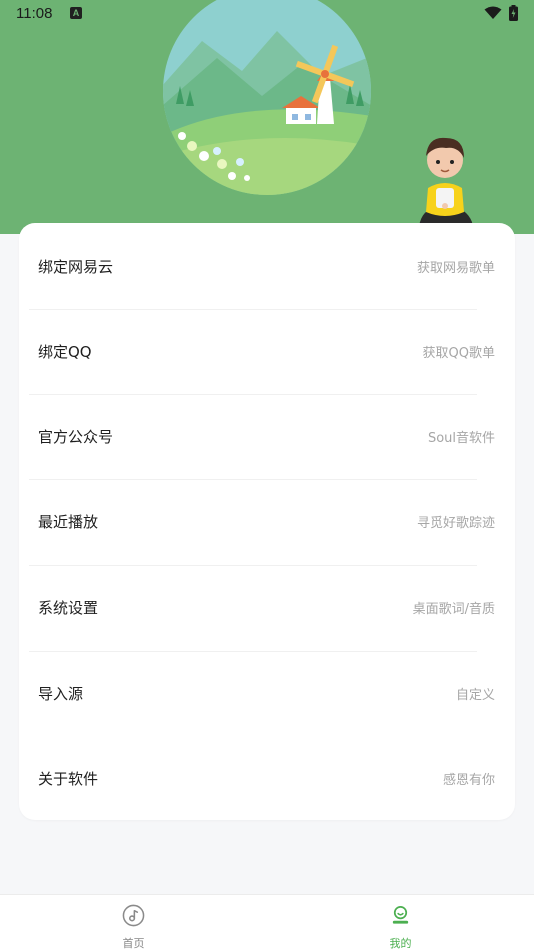 The height and width of the screenshot is (951, 534). I want to click on menu-item-hint: 获取网易歌单, so click(455, 268).